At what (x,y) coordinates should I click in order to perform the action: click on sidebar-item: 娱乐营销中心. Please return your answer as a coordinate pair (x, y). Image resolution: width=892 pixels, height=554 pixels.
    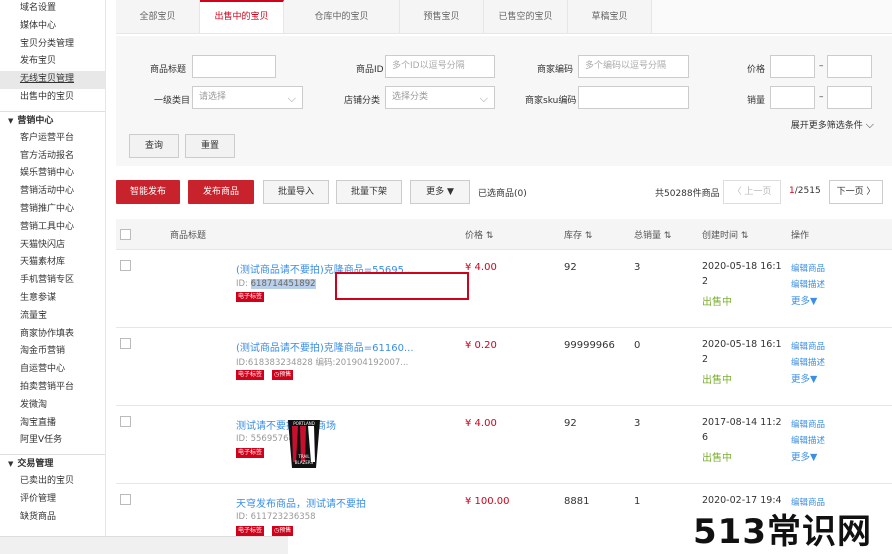
    Looking at the image, I should click on (52, 174).